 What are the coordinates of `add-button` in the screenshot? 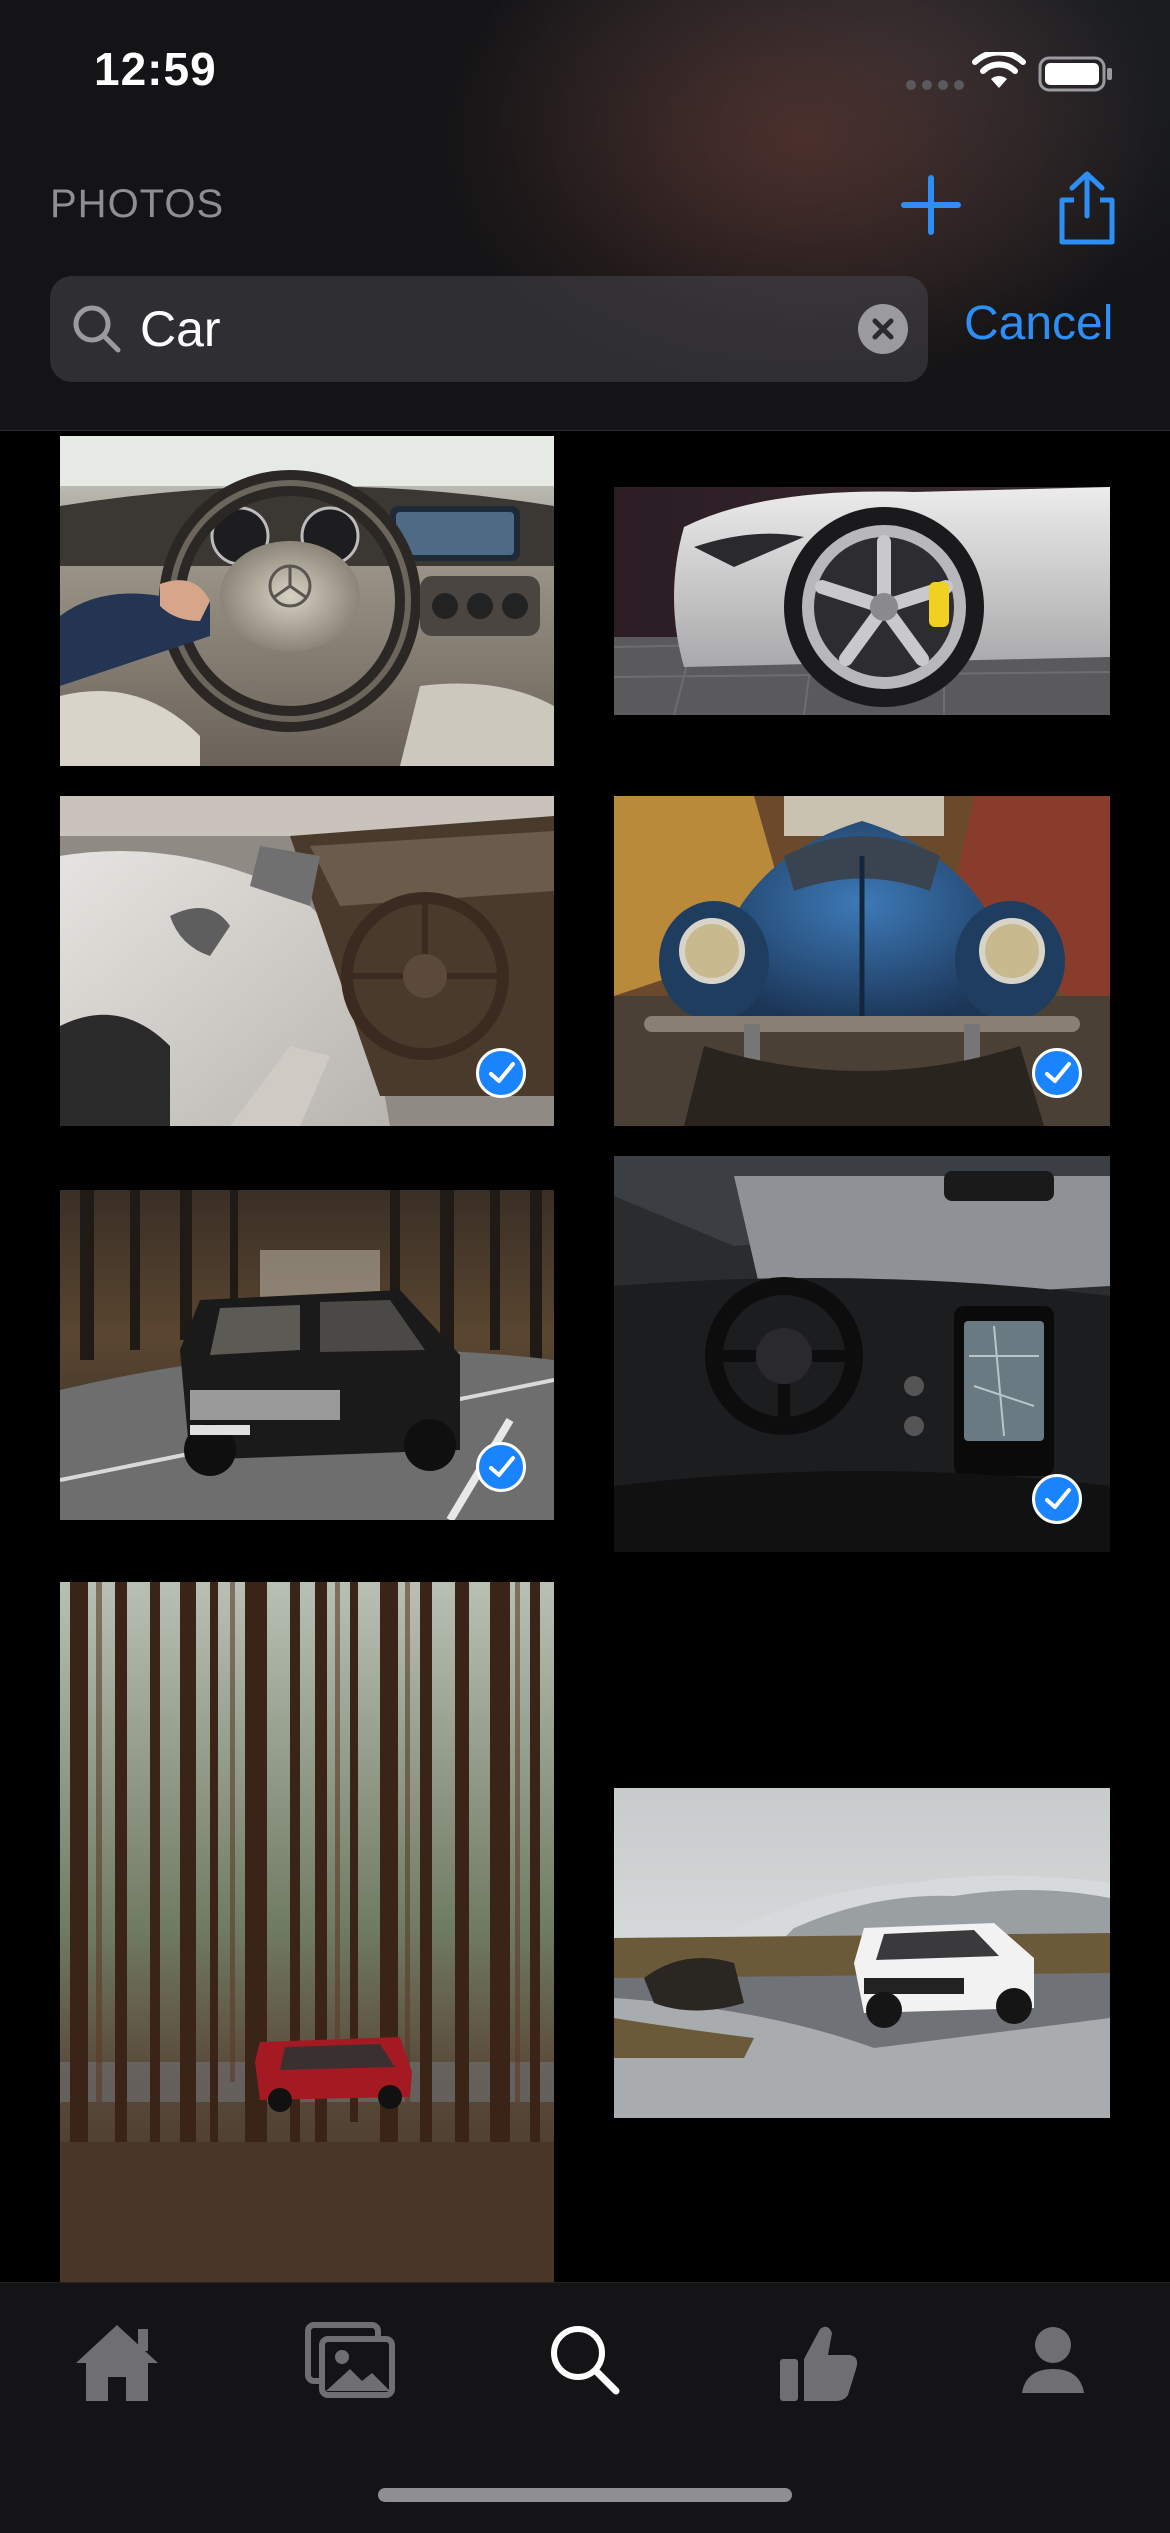 It's located at (931, 205).